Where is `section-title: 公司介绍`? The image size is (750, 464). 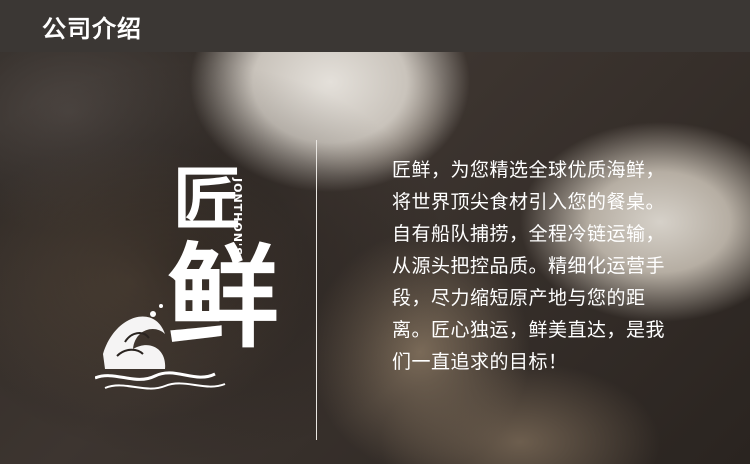 section-title: 公司介绍 is located at coordinates (92, 28).